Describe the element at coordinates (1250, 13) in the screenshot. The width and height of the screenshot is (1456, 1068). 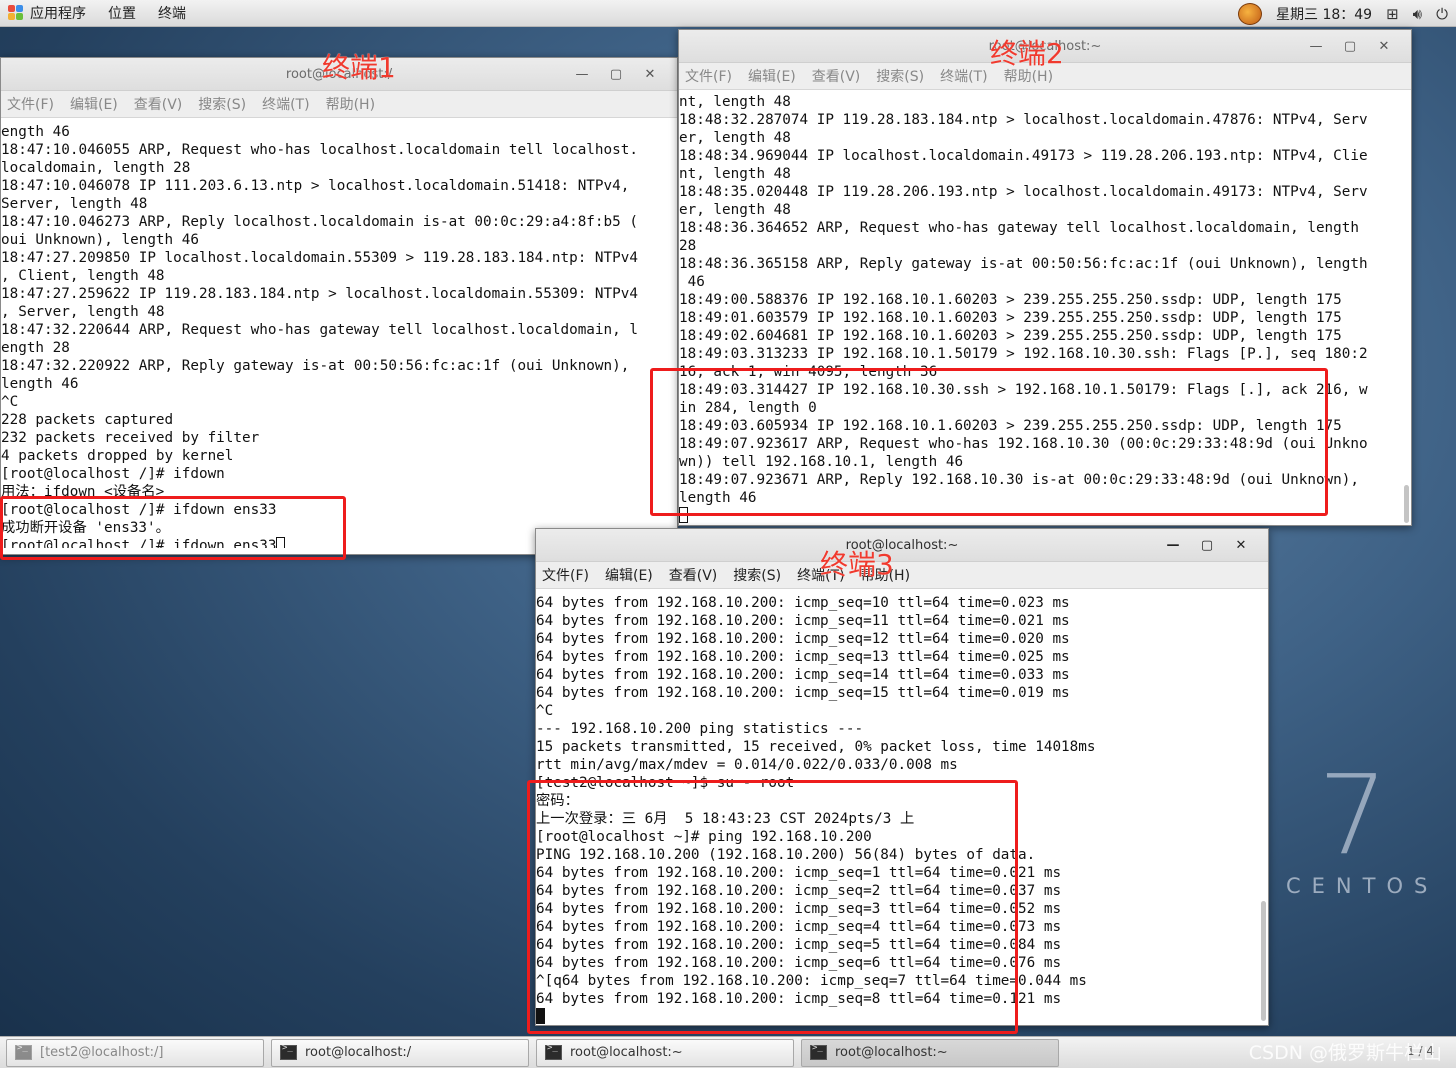
I see `system-tray-icon` at that location.